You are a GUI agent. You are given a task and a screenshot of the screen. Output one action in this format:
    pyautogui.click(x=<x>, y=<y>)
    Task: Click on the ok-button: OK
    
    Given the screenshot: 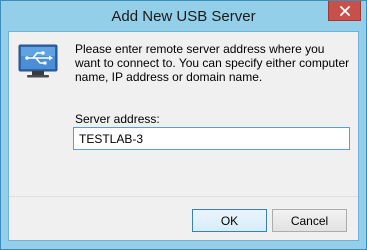 What is the action you would take?
    pyautogui.click(x=229, y=220)
    